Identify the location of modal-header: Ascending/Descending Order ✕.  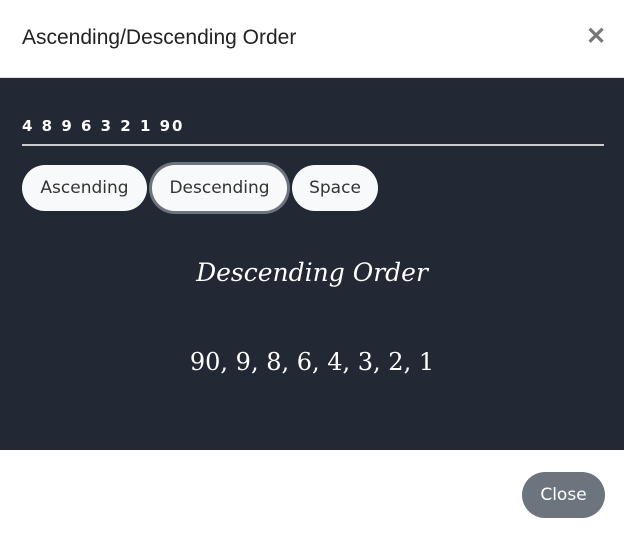
(312, 39).